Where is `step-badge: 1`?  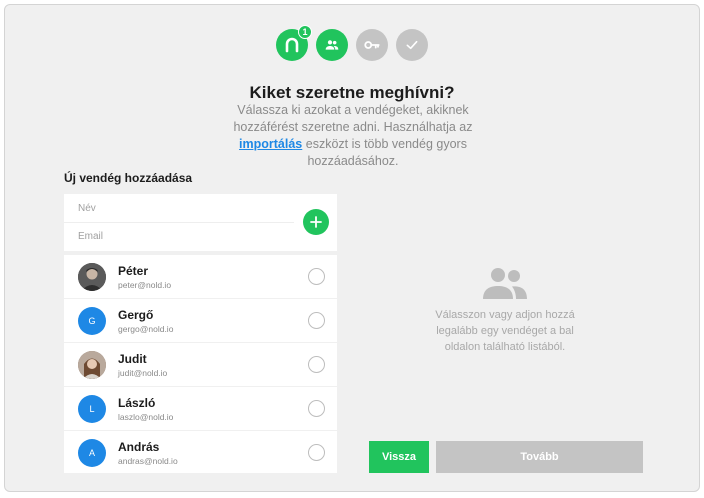
step-badge: 1 is located at coordinates (305, 32).